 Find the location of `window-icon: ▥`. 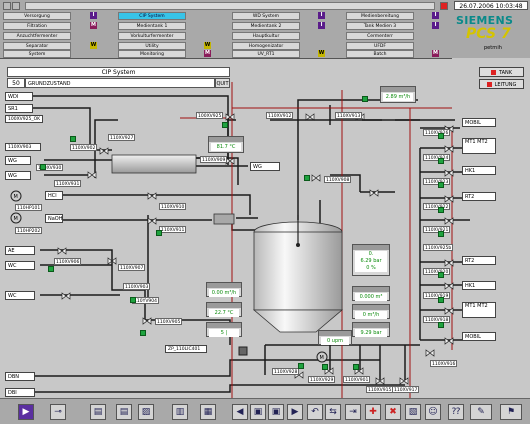

window-icon: ▥ is located at coordinates (180, 412).